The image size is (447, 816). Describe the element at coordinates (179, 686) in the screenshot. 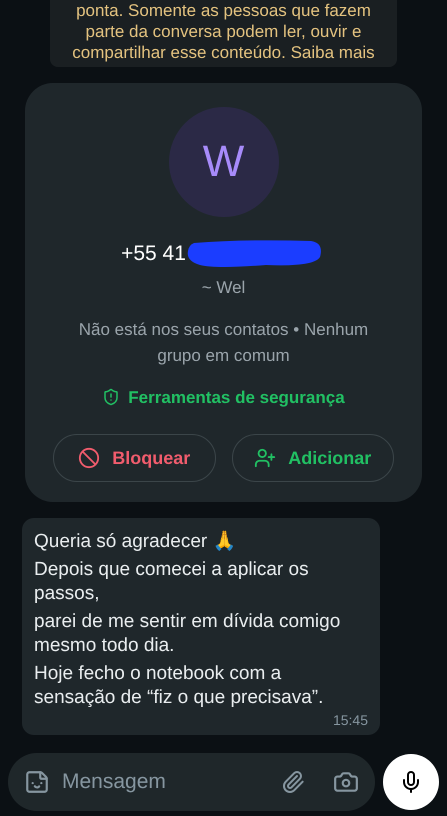

I see `message-text: Hoje fecho o notebook com a sensação de “fiz o que precisava”.` at that location.